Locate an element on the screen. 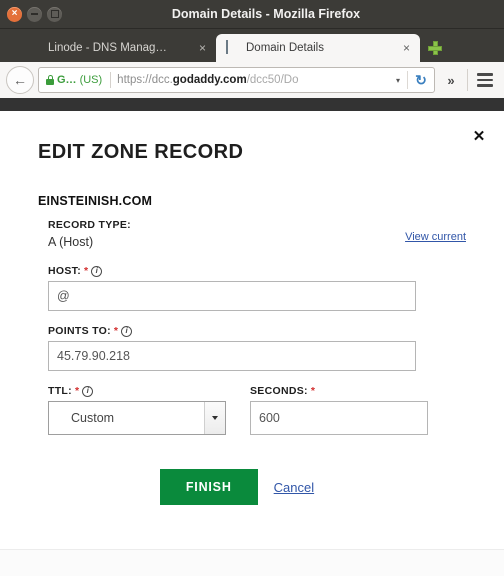  reload-button: ↻ is located at coordinates (421, 80).